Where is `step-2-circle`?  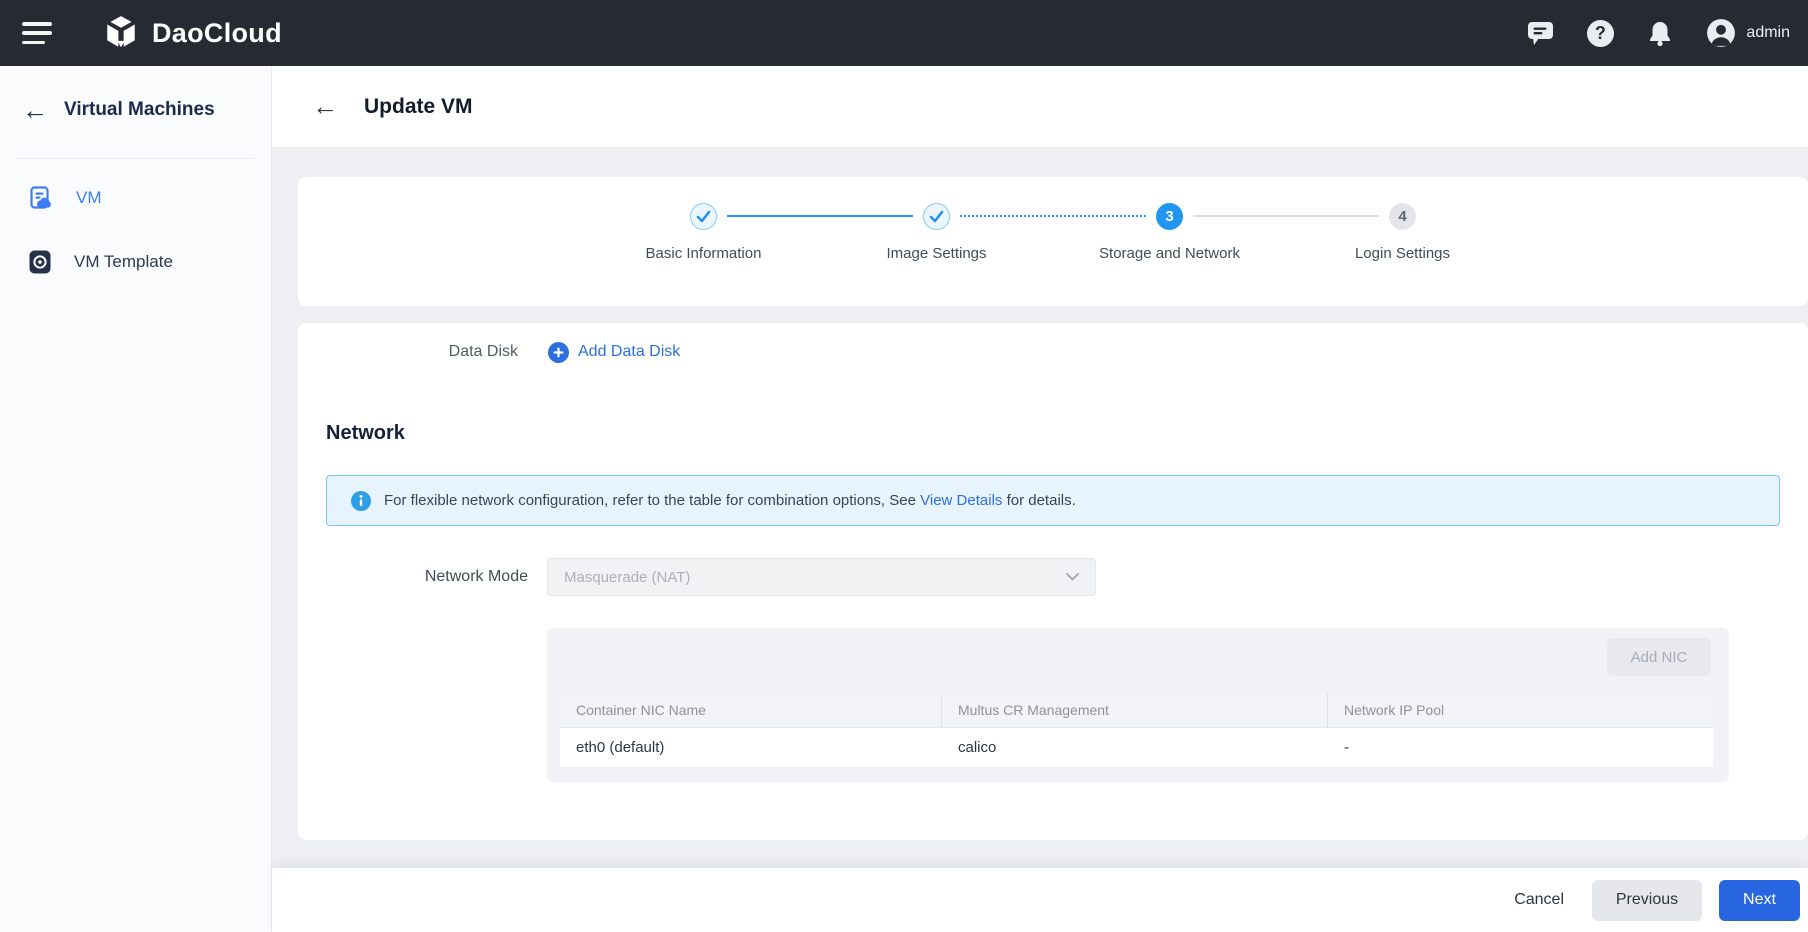
step-2-circle is located at coordinates (936, 216).